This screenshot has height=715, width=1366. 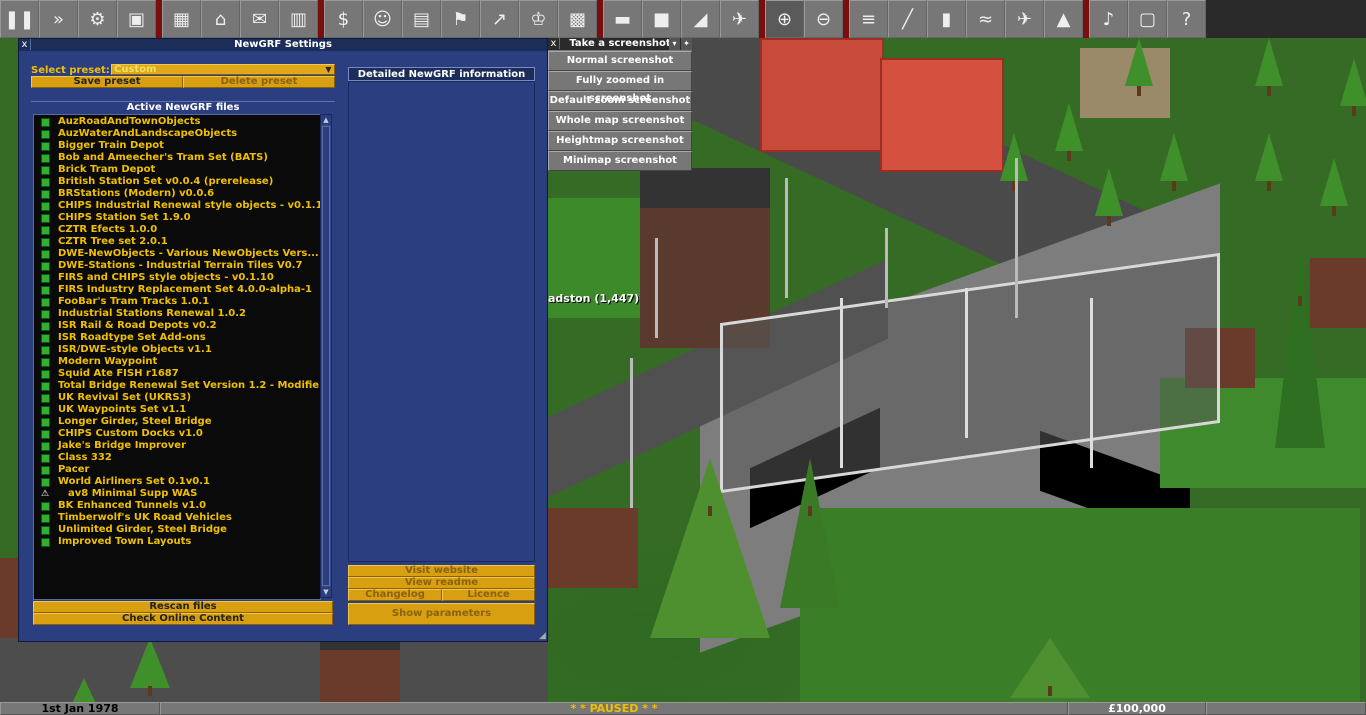 What do you see at coordinates (1137, 708) in the screenshot?
I see `company-money: £100,000` at bounding box center [1137, 708].